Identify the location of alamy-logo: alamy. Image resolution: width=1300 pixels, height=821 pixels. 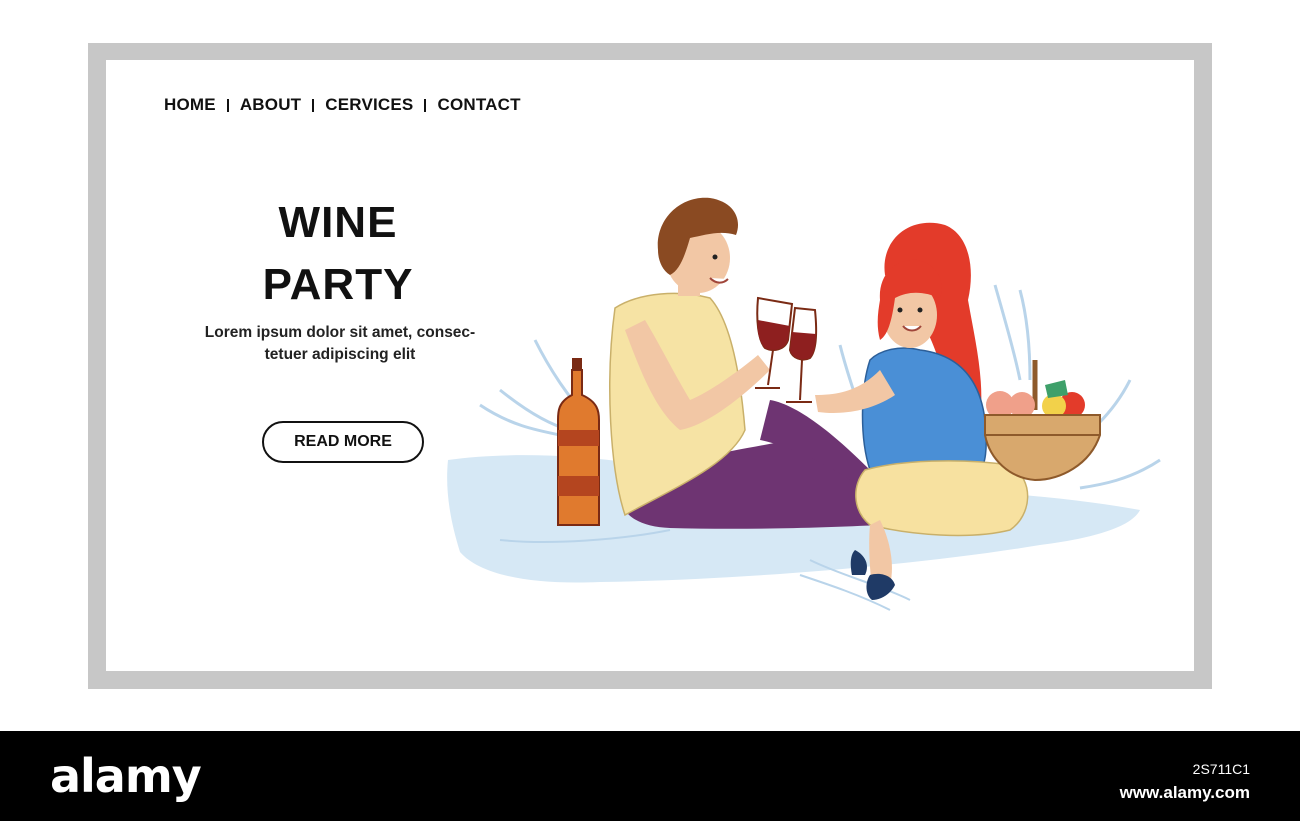
(126, 776).